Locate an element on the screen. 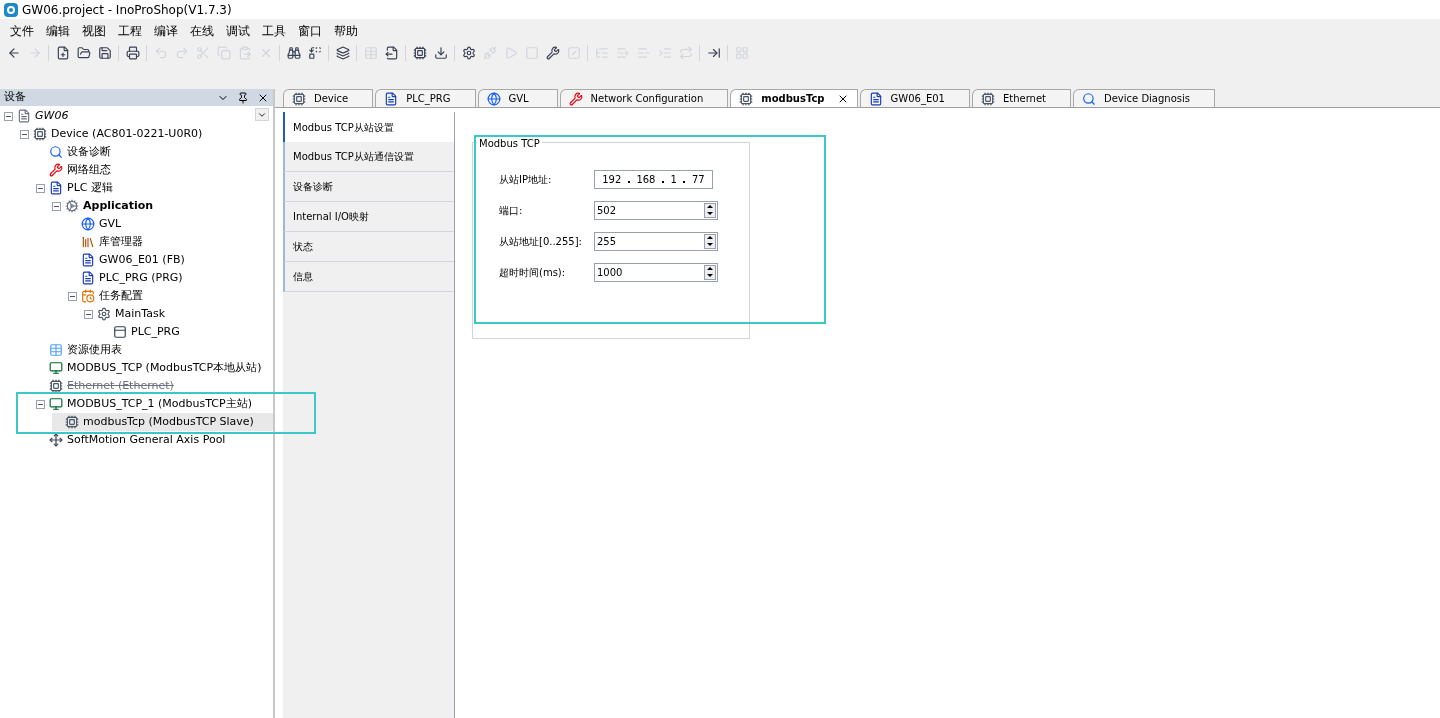  editor-tab: Ethernet is located at coordinates (1021, 98).